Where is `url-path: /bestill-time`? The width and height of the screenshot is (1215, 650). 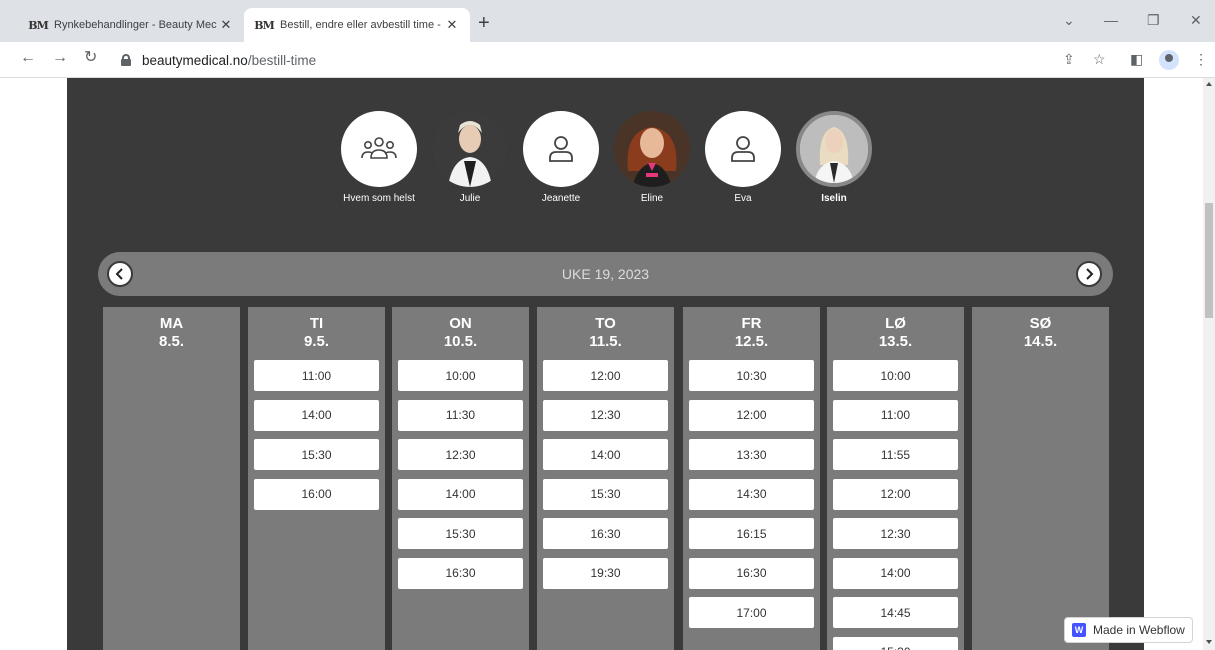 url-path: /bestill-time is located at coordinates (282, 60).